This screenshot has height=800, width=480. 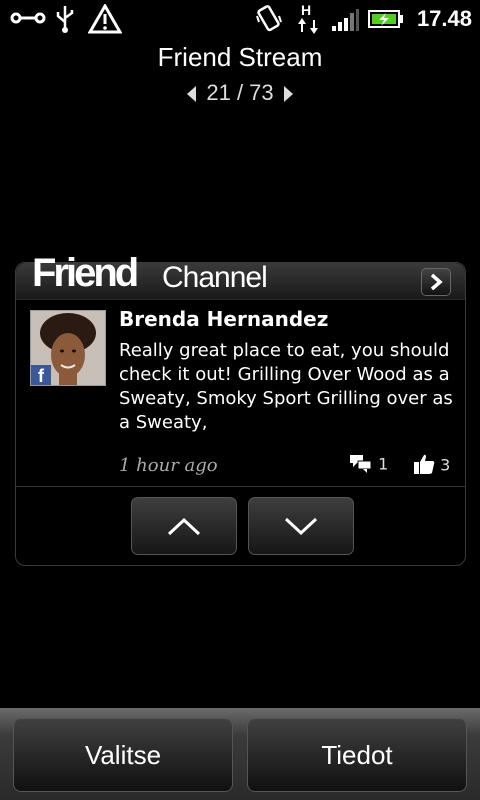 I want to click on likes-value: 3, so click(x=445, y=465).